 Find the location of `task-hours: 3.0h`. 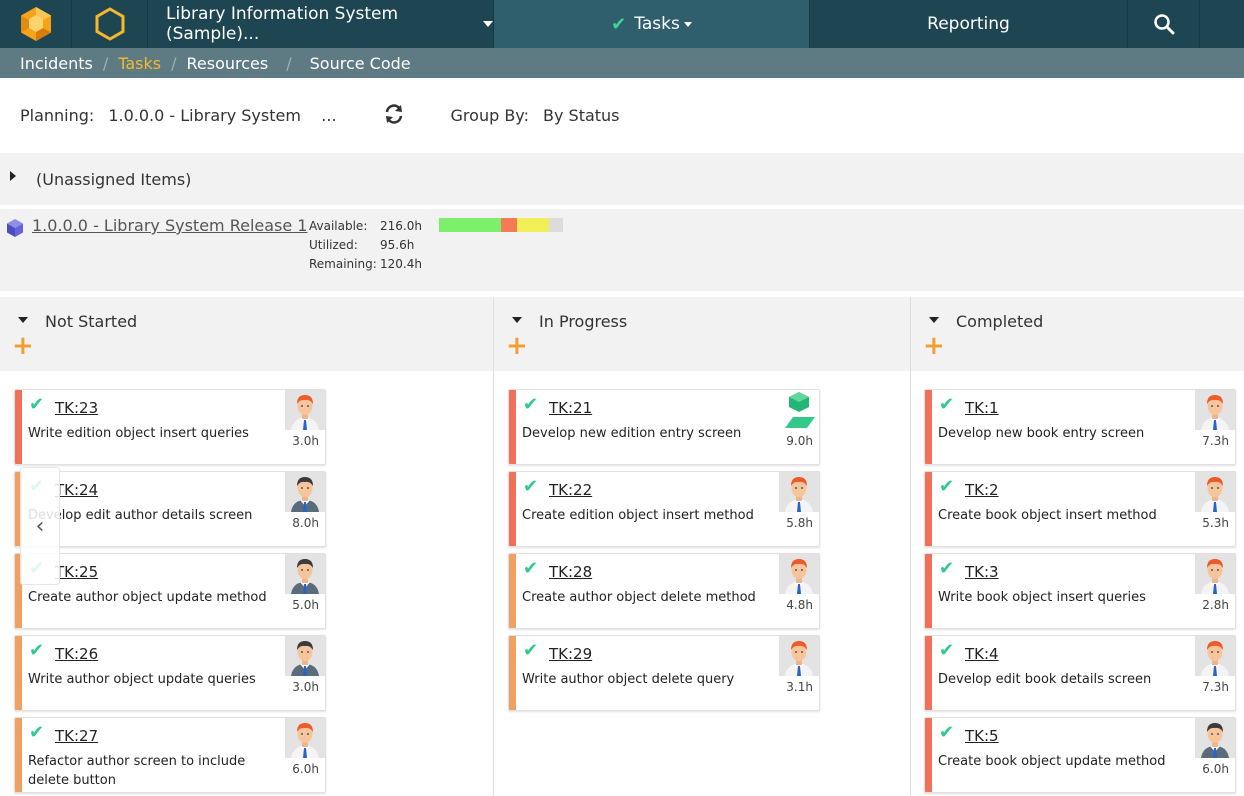

task-hours: 3.0h is located at coordinates (305, 441).